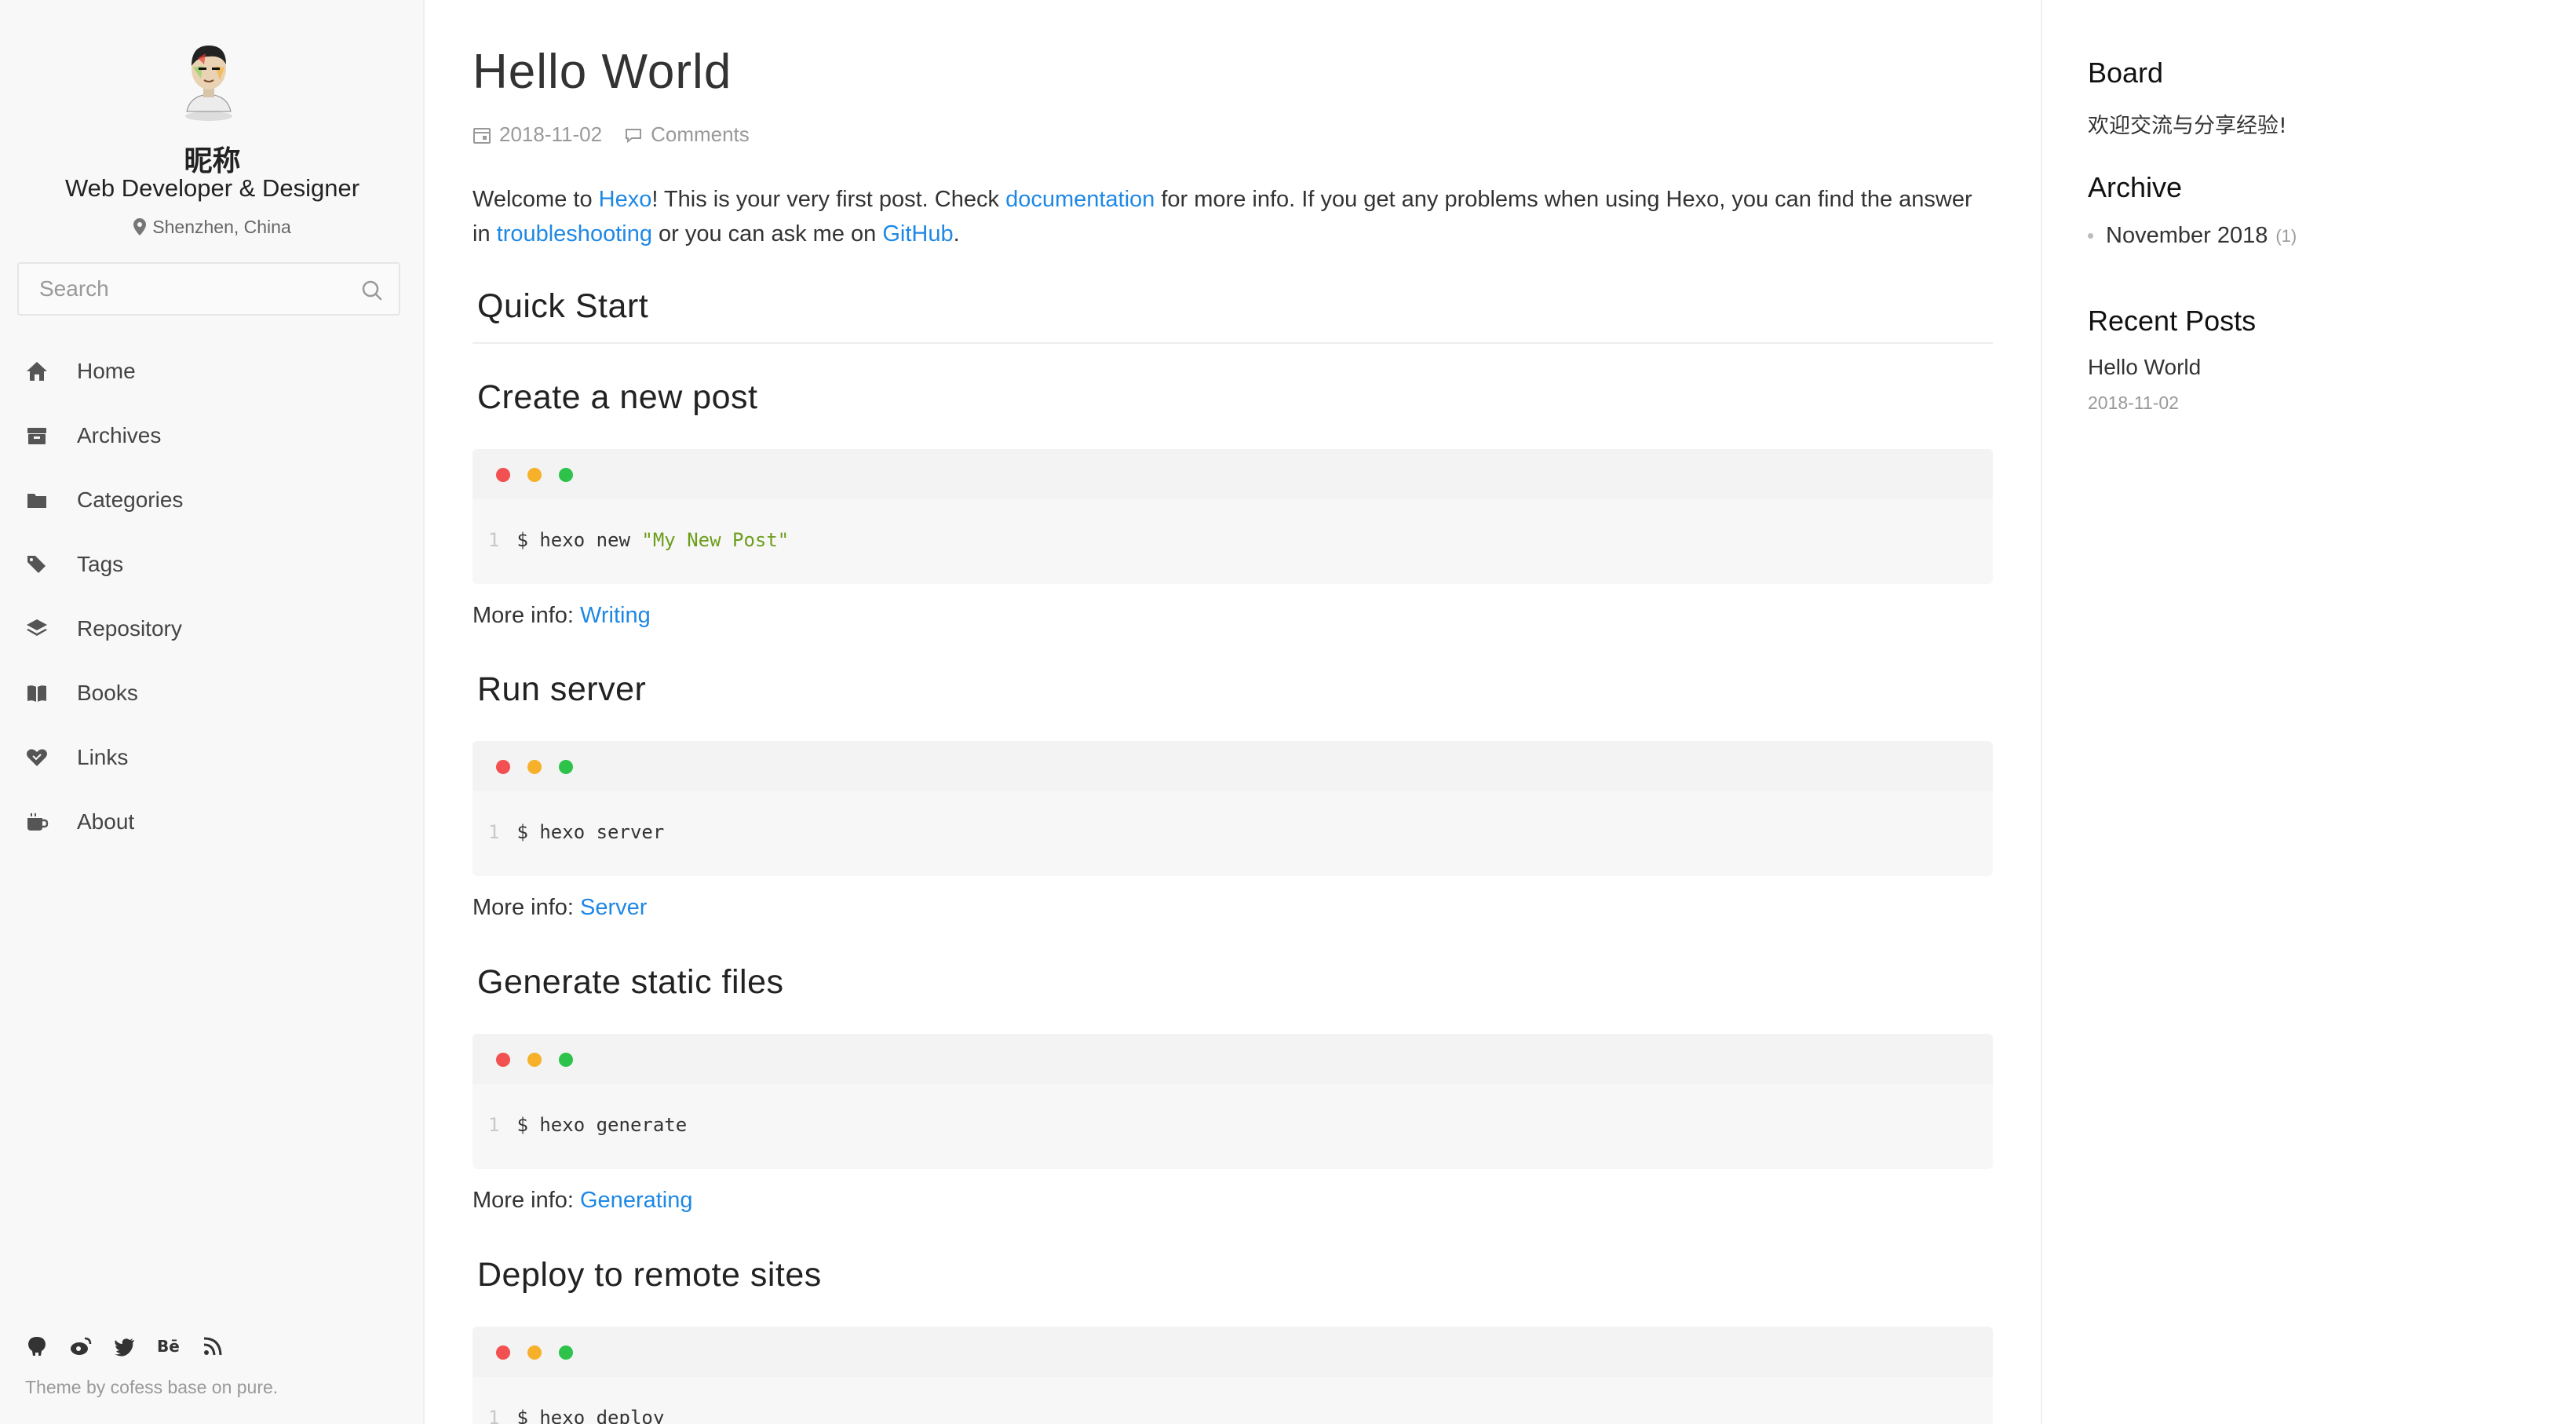 This screenshot has width=2576, height=1424. Describe the element at coordinates (576, 1415) in the screenshot. I see `code-line: 1 $ hexo deploy` at that location.